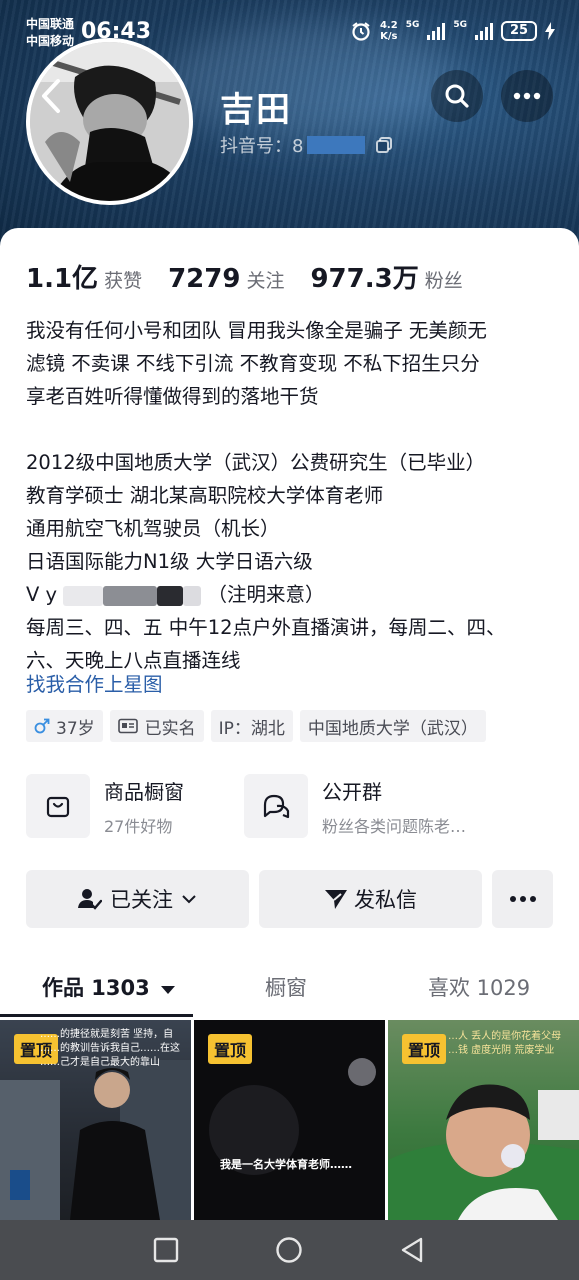 Image resolution: width=579 pixels, height=1280 pixels. I want to click on verified-tag: 已实名, so click(156, 726).